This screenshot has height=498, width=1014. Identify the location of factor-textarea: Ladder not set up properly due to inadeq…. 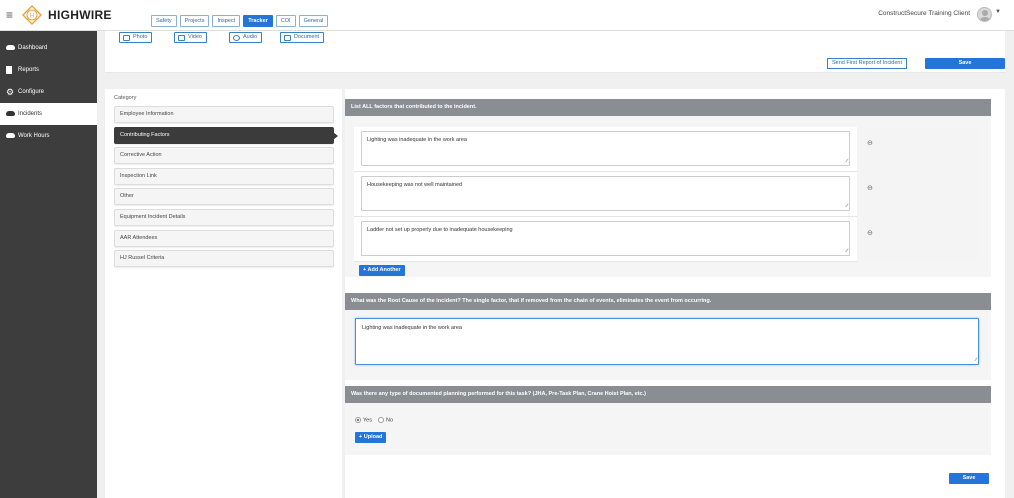
(605, 238).